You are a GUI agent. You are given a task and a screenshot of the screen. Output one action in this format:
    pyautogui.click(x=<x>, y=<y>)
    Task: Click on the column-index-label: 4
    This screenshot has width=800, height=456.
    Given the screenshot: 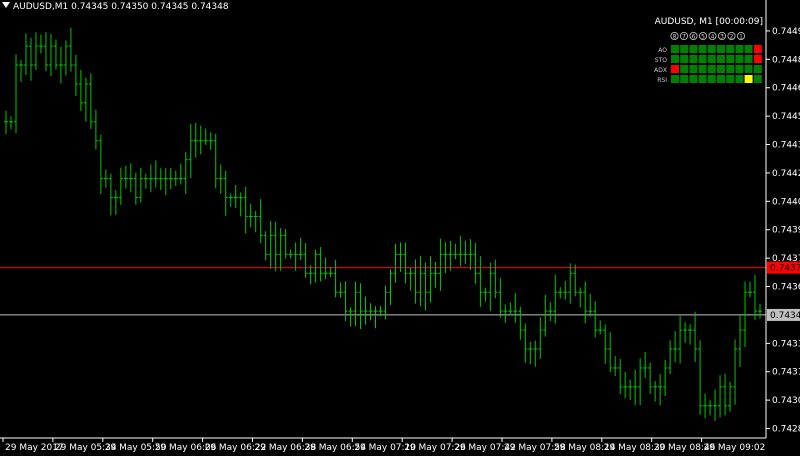 What is the action you would take?
    pyautogui.click(x=713, y=37)
    